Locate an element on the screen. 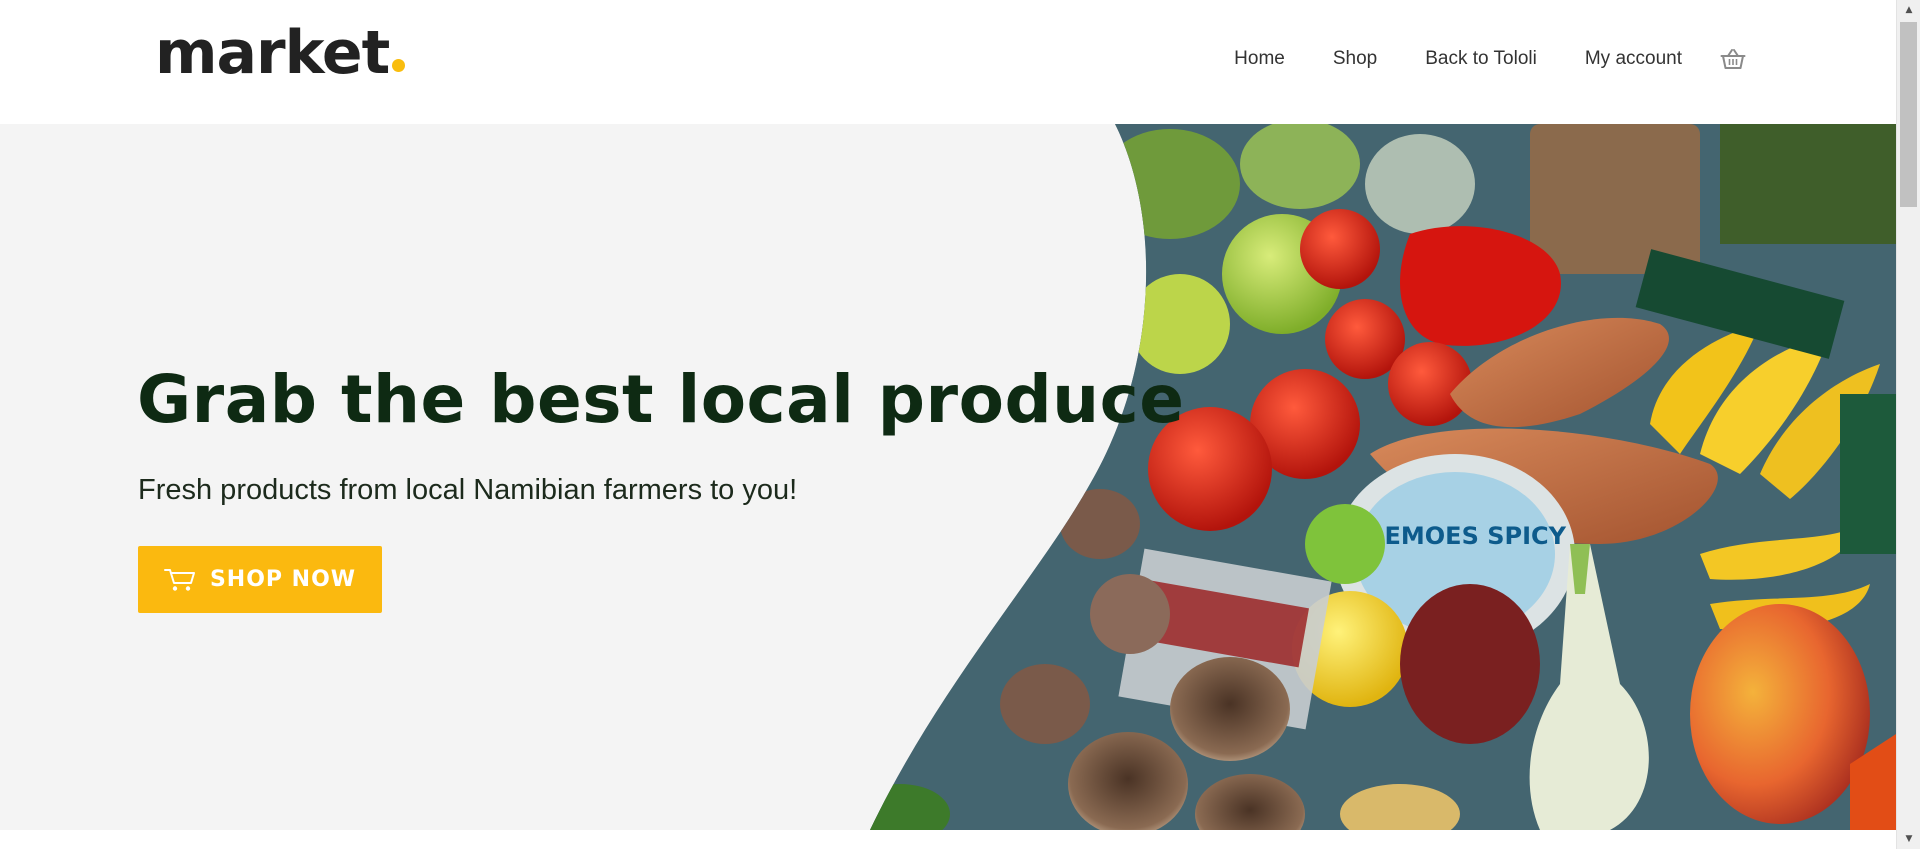 This screenshot has width=1920, height=849. logo-dot is located at coordinates (399, 65).